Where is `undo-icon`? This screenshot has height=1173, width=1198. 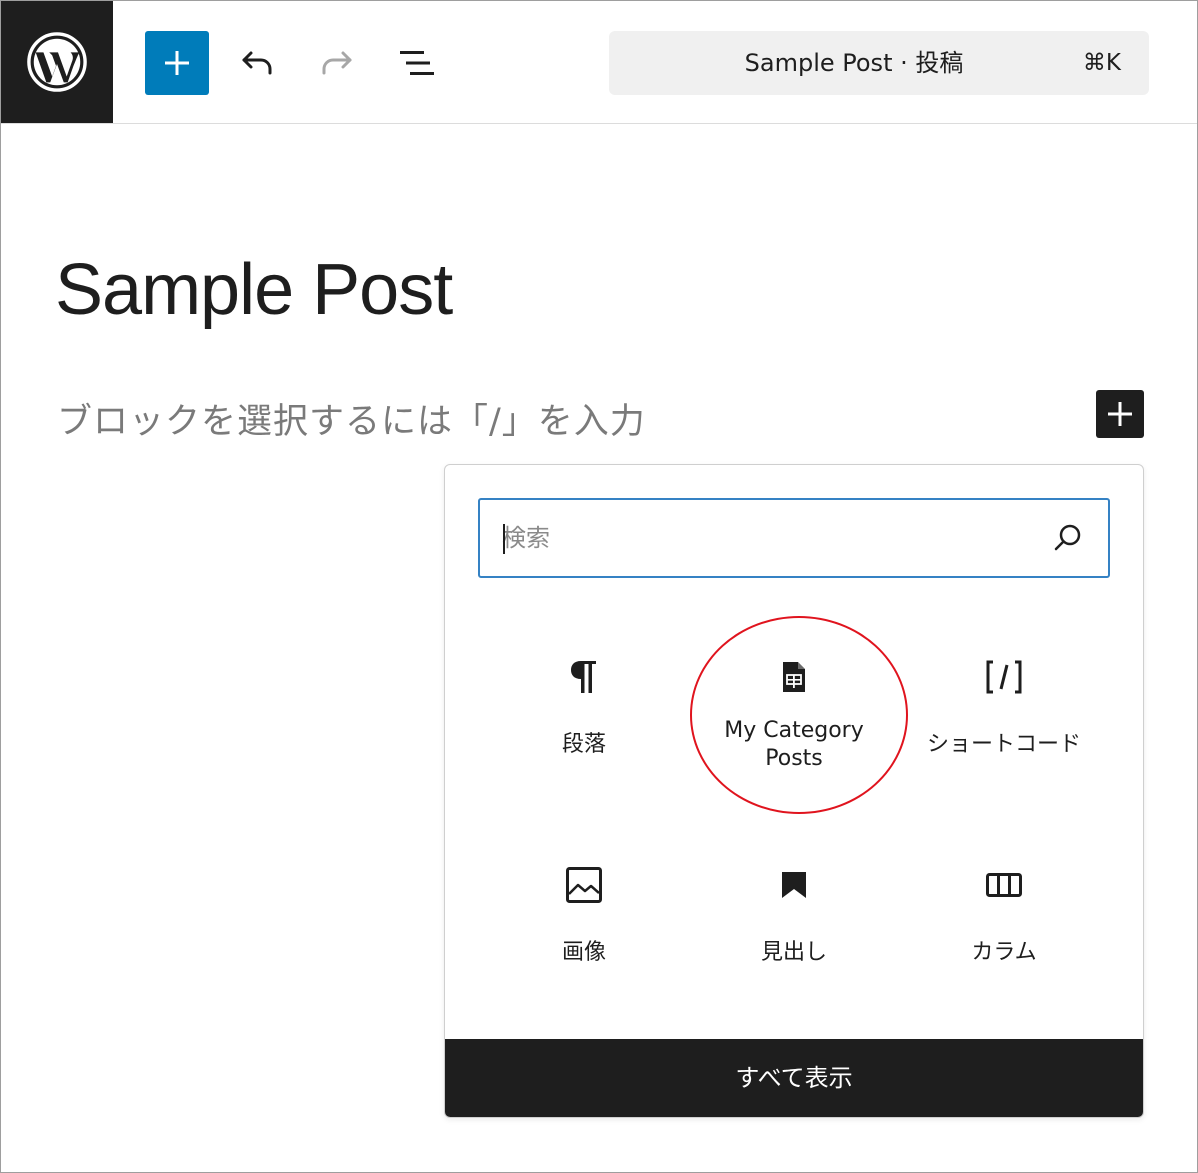
undo-icon is located at coordinates (257, 63).